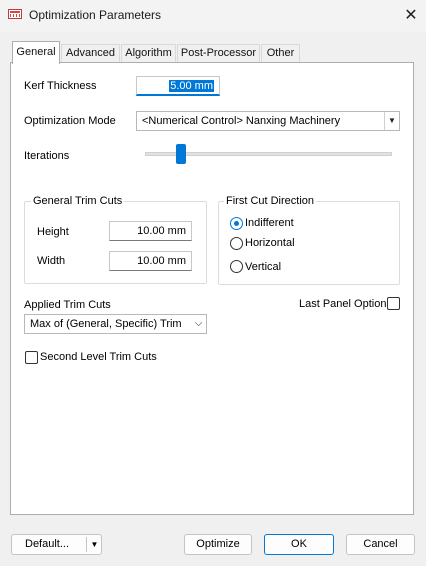 The image size is (426, 566). I want to click on radio-vertical-label: Vertical, so click(263, 267).